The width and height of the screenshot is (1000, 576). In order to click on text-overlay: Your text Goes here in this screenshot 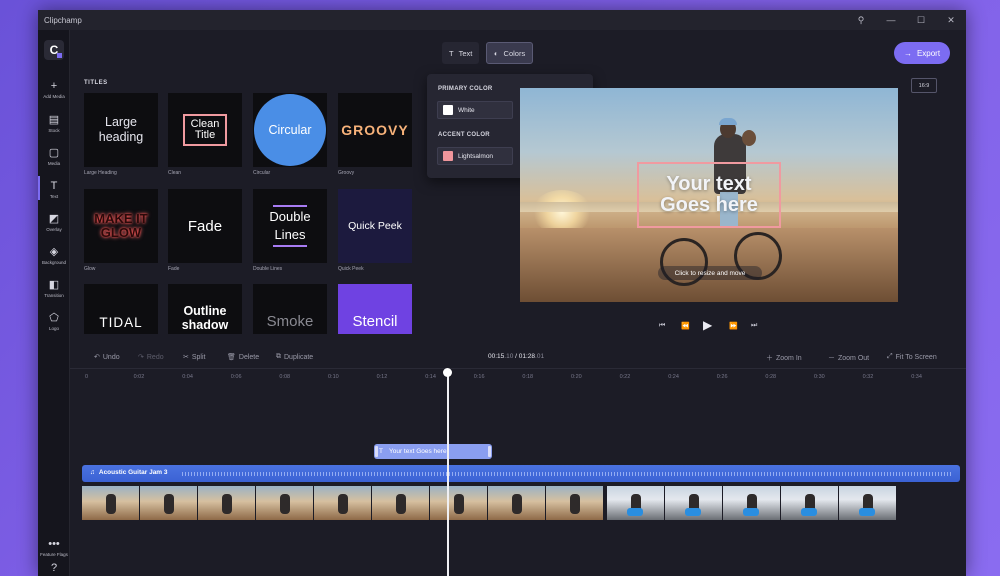, I will do `click(709, 195)`.